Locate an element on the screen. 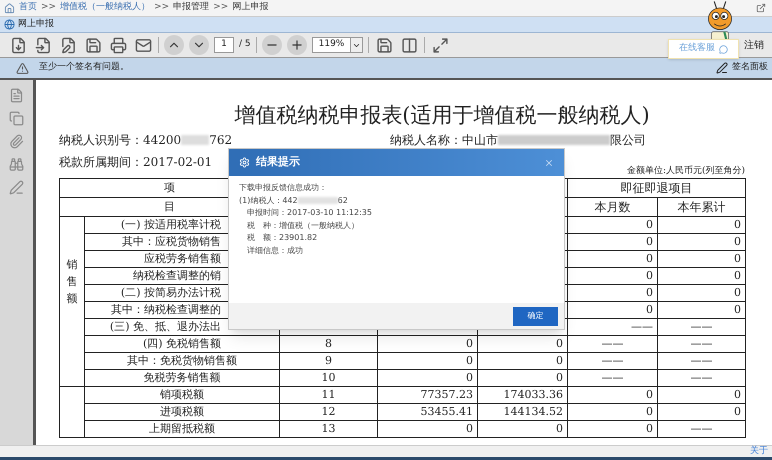 The image size is (772, 460). table-header: 即征即退项目 is located at coordinates (657, 188).